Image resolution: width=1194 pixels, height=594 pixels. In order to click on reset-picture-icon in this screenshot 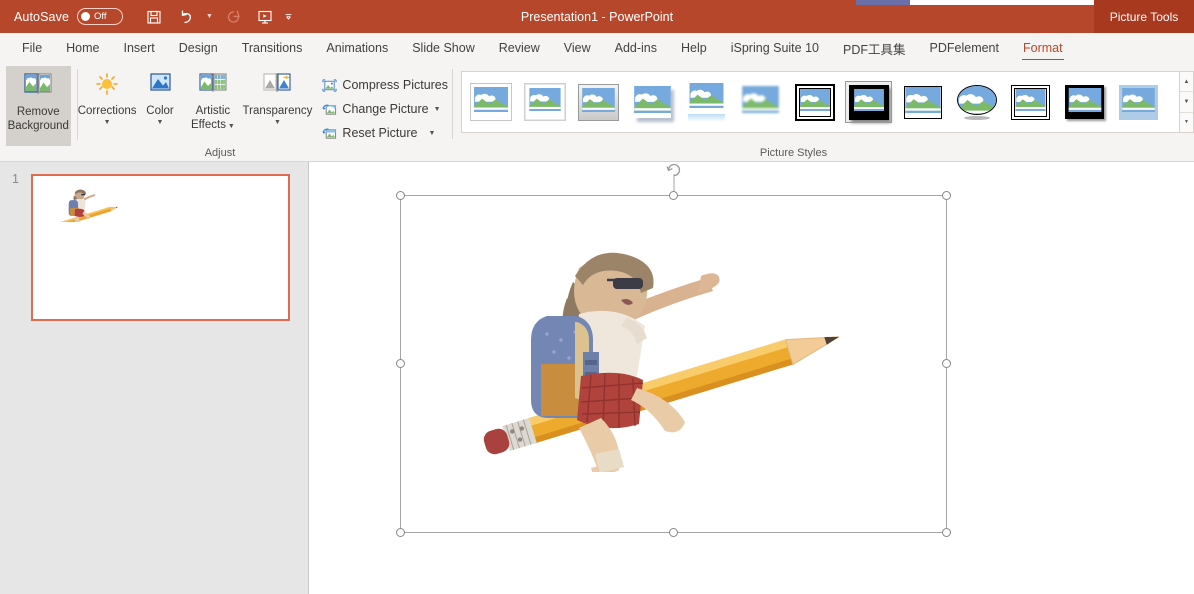, I will do `click(329, 133)`.